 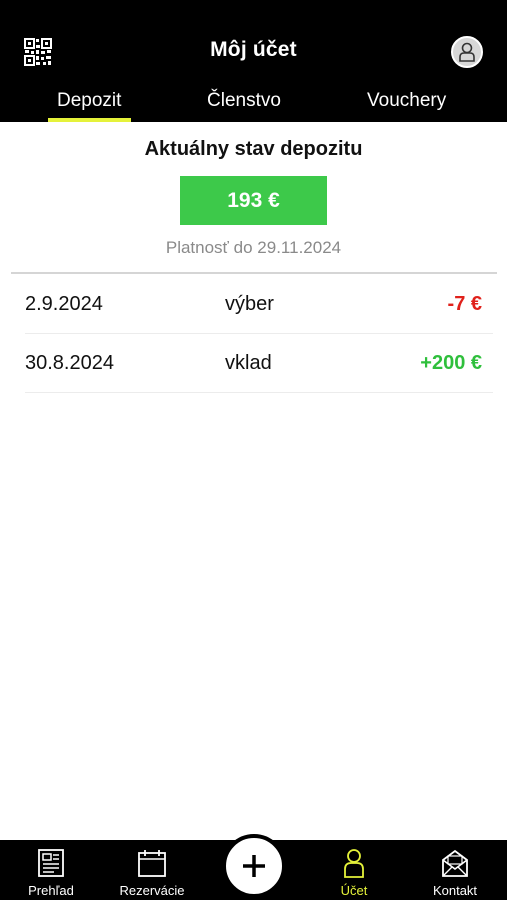 I want to click on nav-label: Kontakt, so click(x=455, y=890).